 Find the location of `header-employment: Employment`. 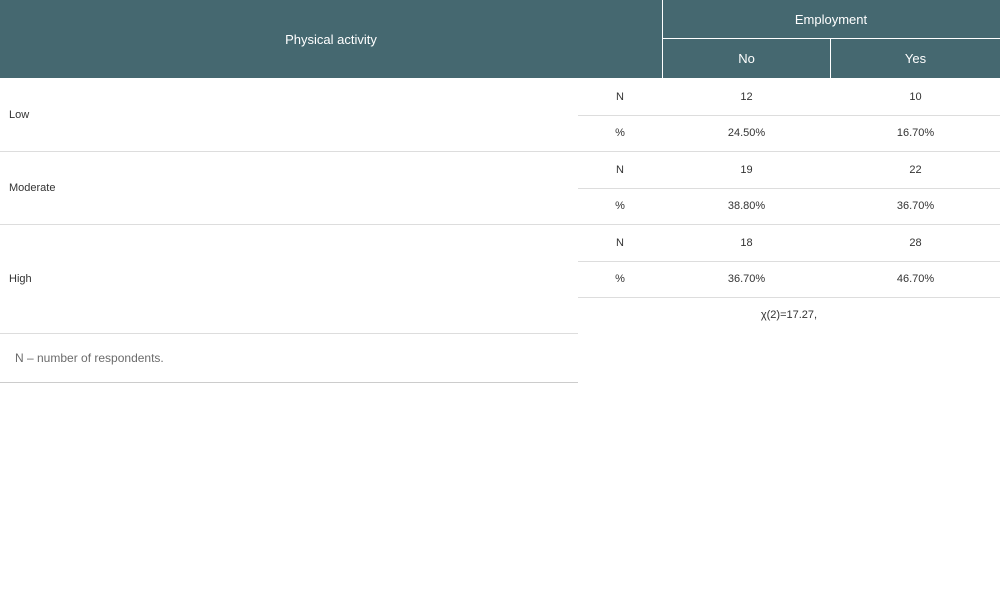

header-employment: Employment is located at coordinates (831, 19).